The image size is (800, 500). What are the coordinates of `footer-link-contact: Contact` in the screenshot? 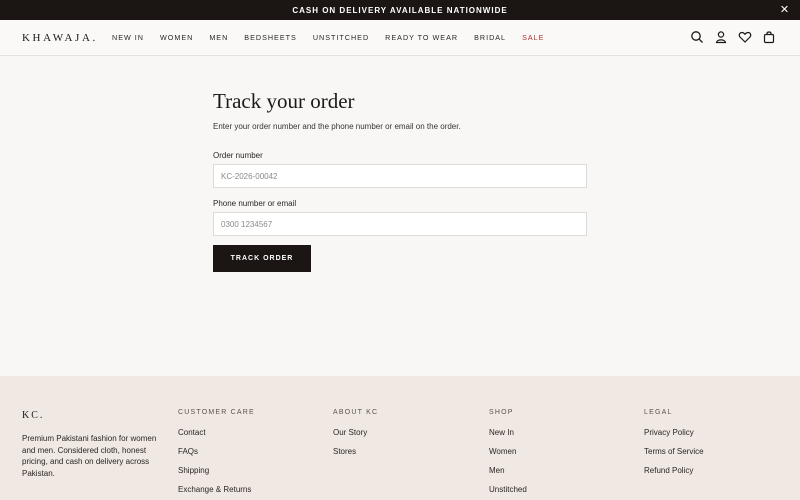 It's located at (216, 433).